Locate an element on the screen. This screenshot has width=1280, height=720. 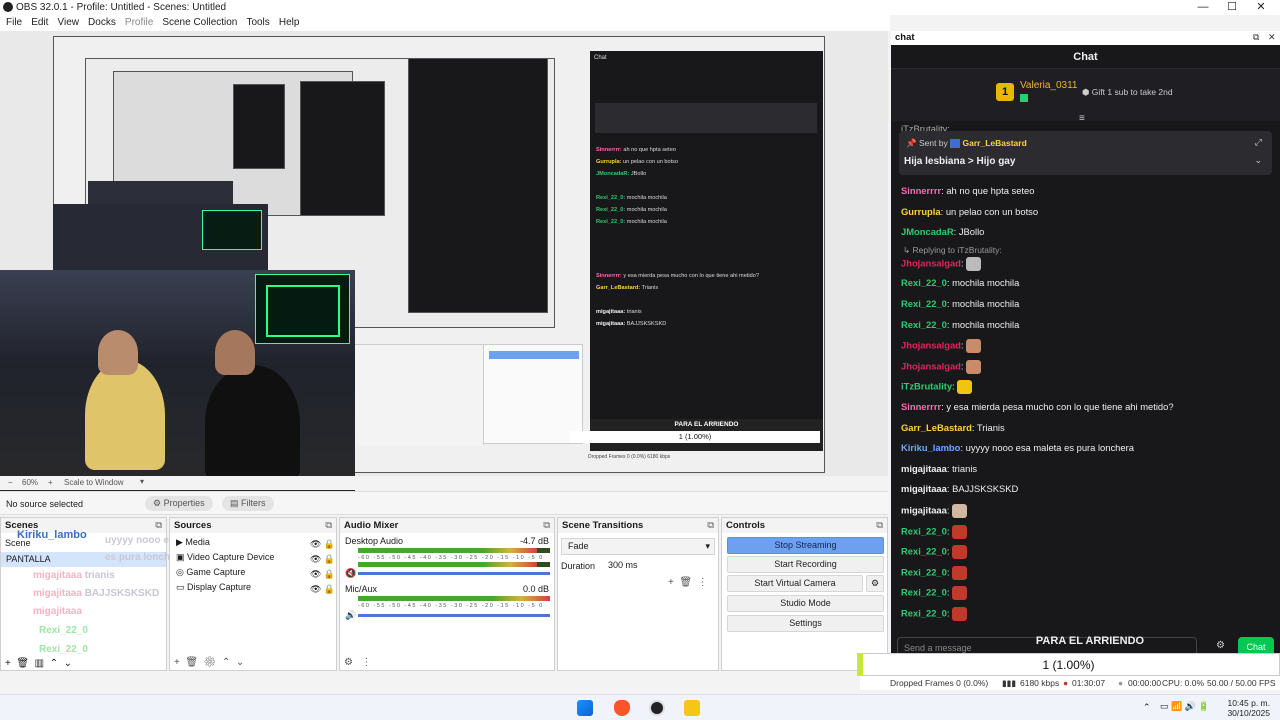
menu-edit: Edit is located at coordinates (39, 23).